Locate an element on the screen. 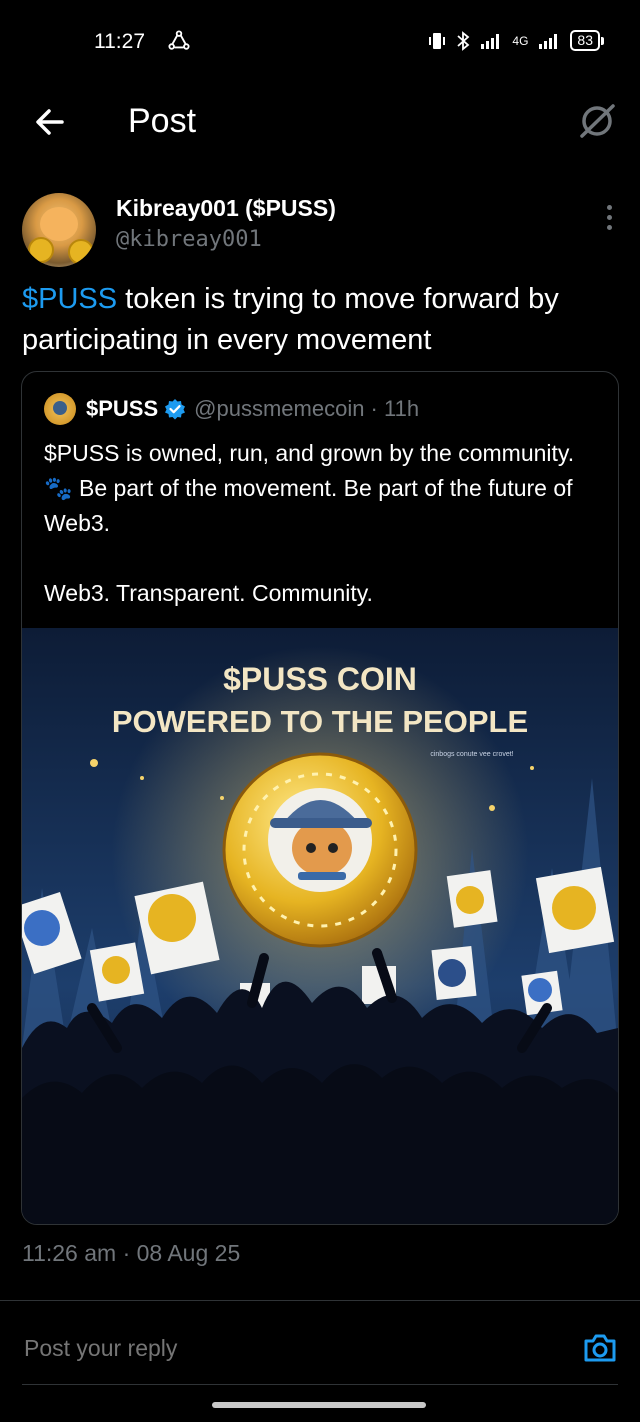 This screenshot has width=640, height=1422. cashtag-link: $PUSS is located at coordinates (69, 299).